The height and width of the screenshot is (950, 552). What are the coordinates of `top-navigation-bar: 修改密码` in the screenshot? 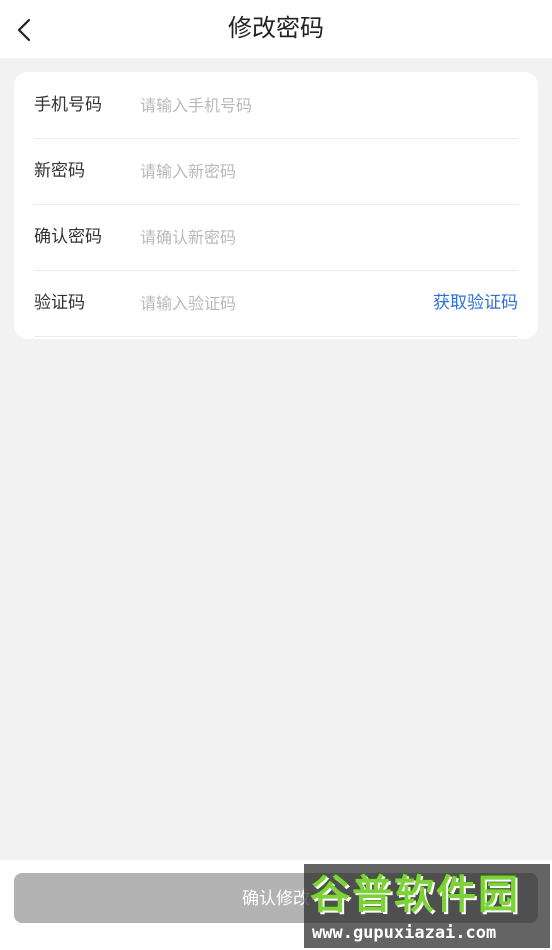 It's located at (276, 29).